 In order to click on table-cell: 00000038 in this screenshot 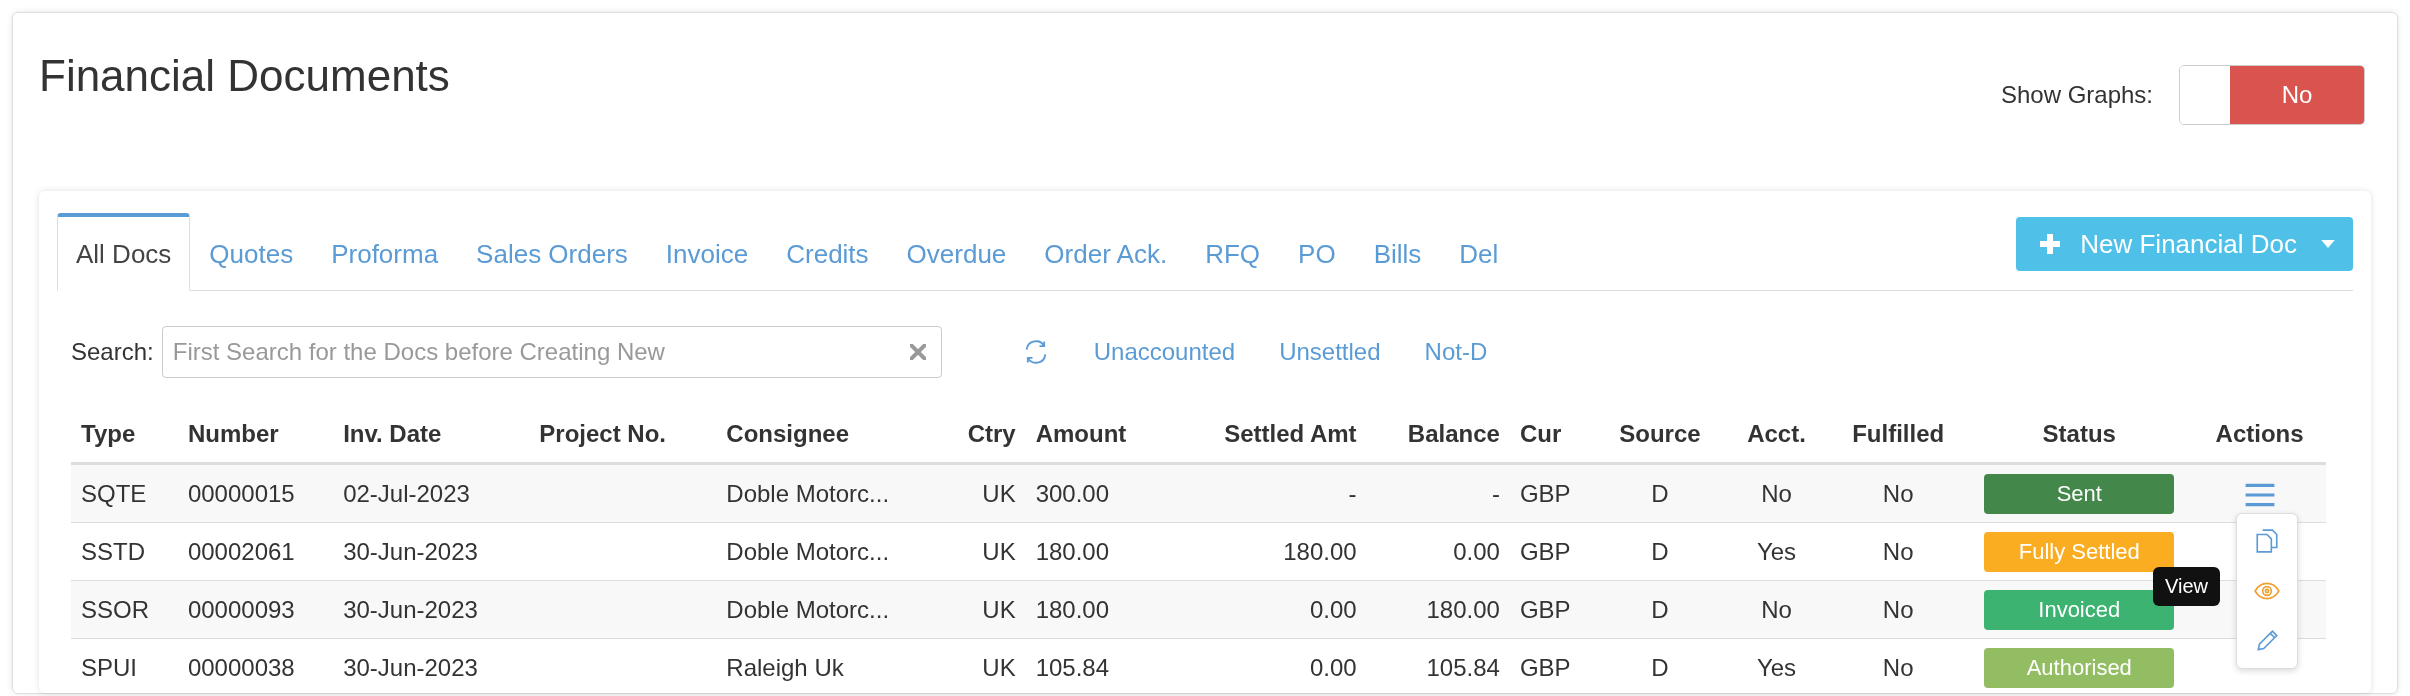, I will do `click(255, 667)`.